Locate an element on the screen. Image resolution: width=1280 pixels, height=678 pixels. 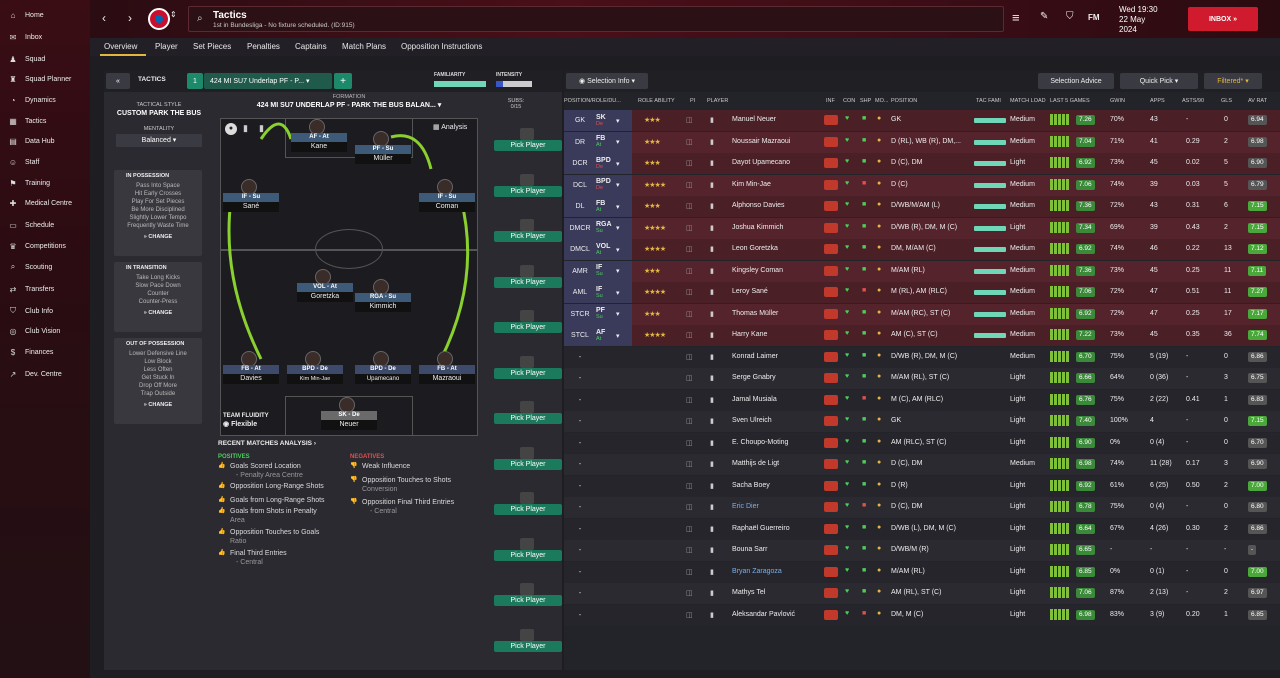
sidebar-item-competitions: ♛ Competitions is located at coordinates (45, 246).